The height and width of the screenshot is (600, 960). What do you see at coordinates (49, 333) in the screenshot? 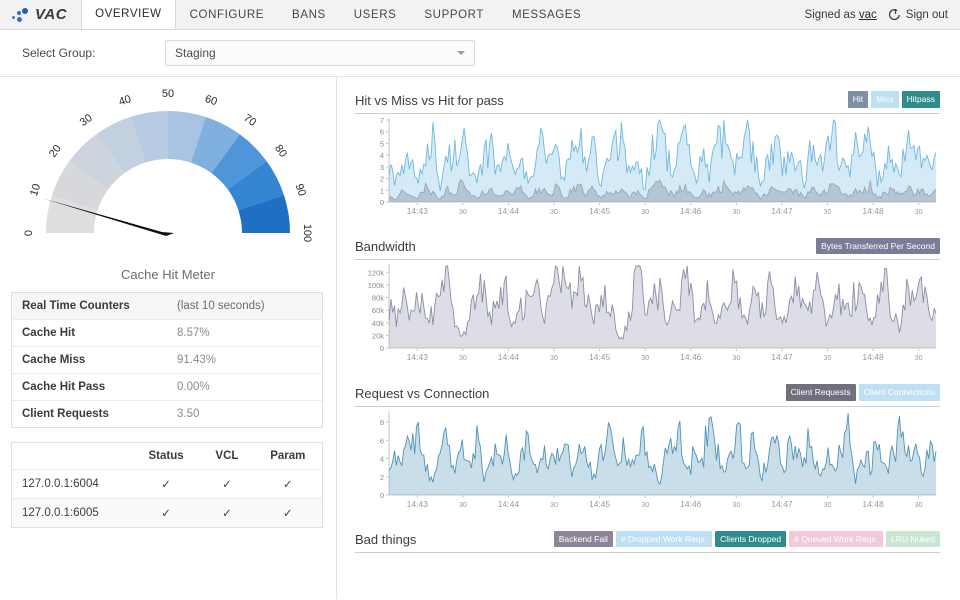
I see `counter-label-cache-hit: Cache Hit` at bounding box center [49, 333].